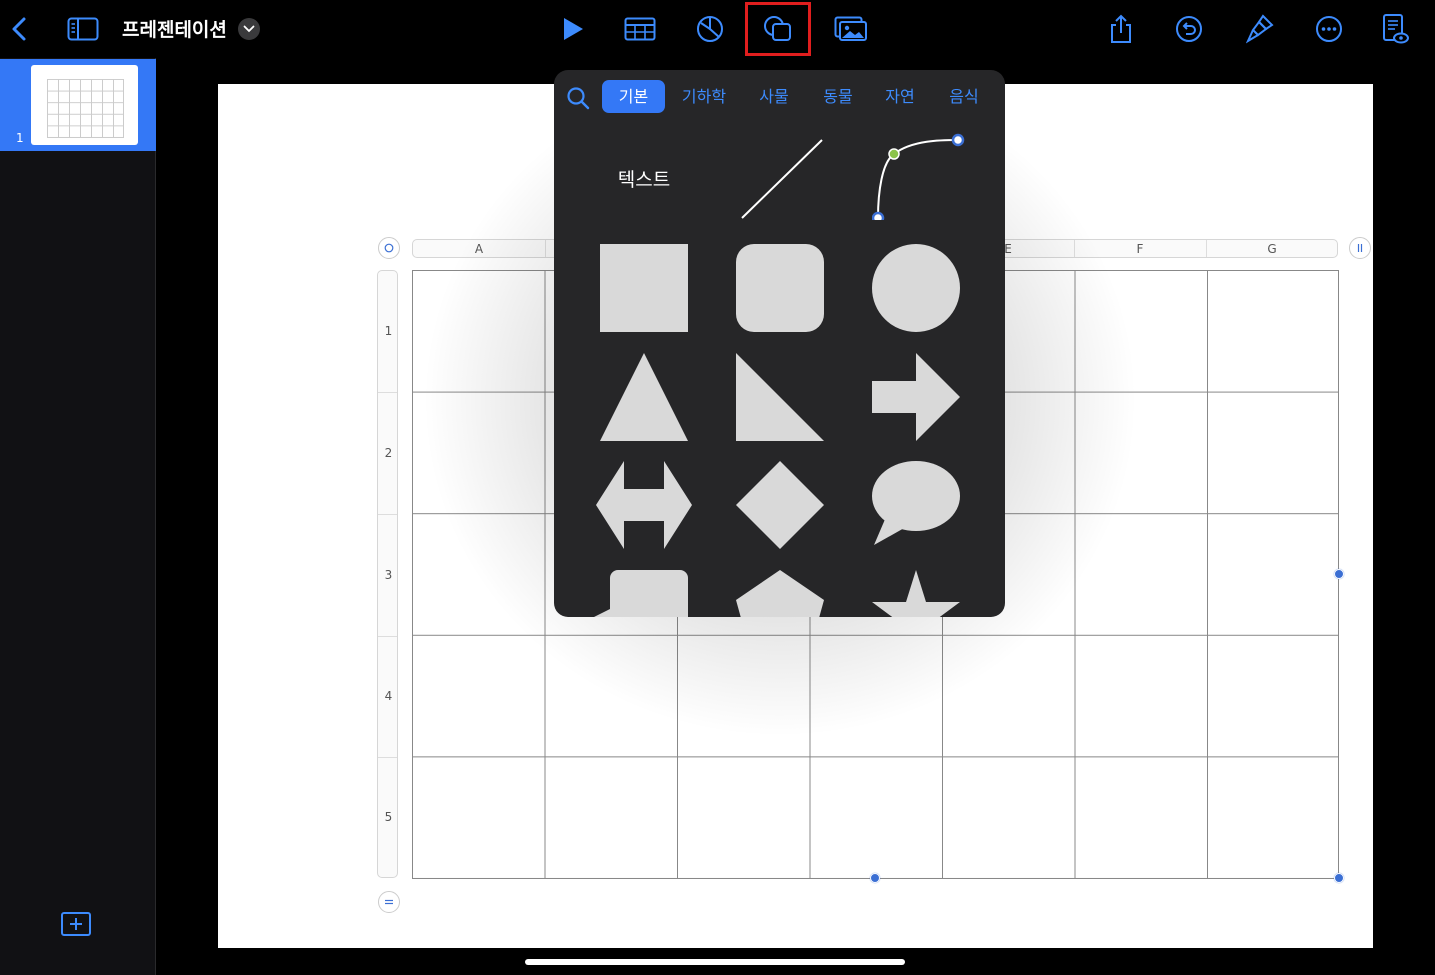 This screenshot has width=1435, height=975. I want to click on back-button, so click(20, 29).